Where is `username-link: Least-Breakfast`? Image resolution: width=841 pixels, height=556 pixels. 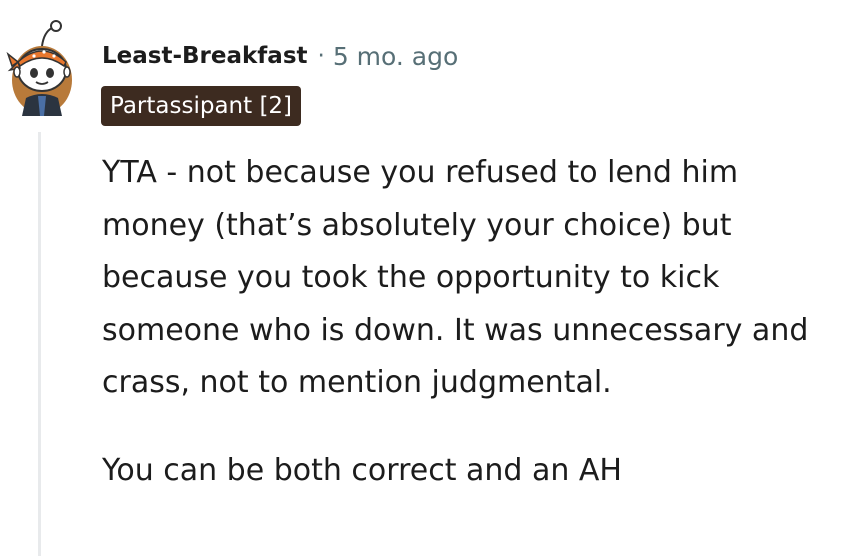 username-link: Least-Breakfast is located at coordinates (205, 56).